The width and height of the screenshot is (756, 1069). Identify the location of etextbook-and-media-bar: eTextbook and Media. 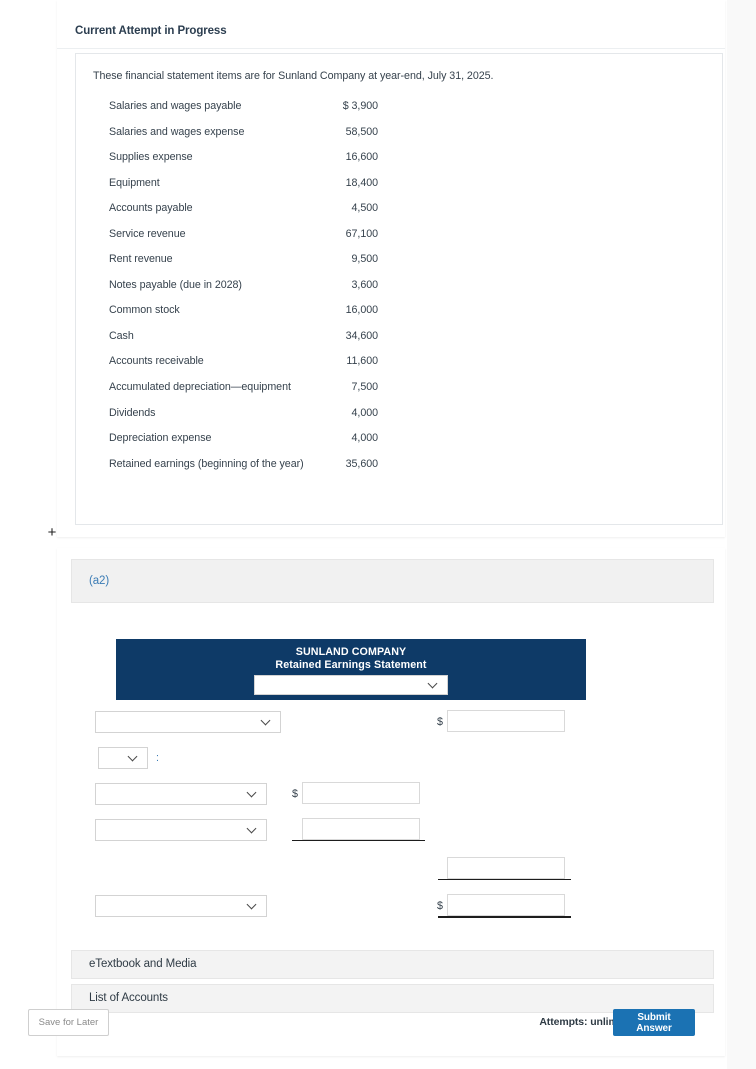
(392, 964).